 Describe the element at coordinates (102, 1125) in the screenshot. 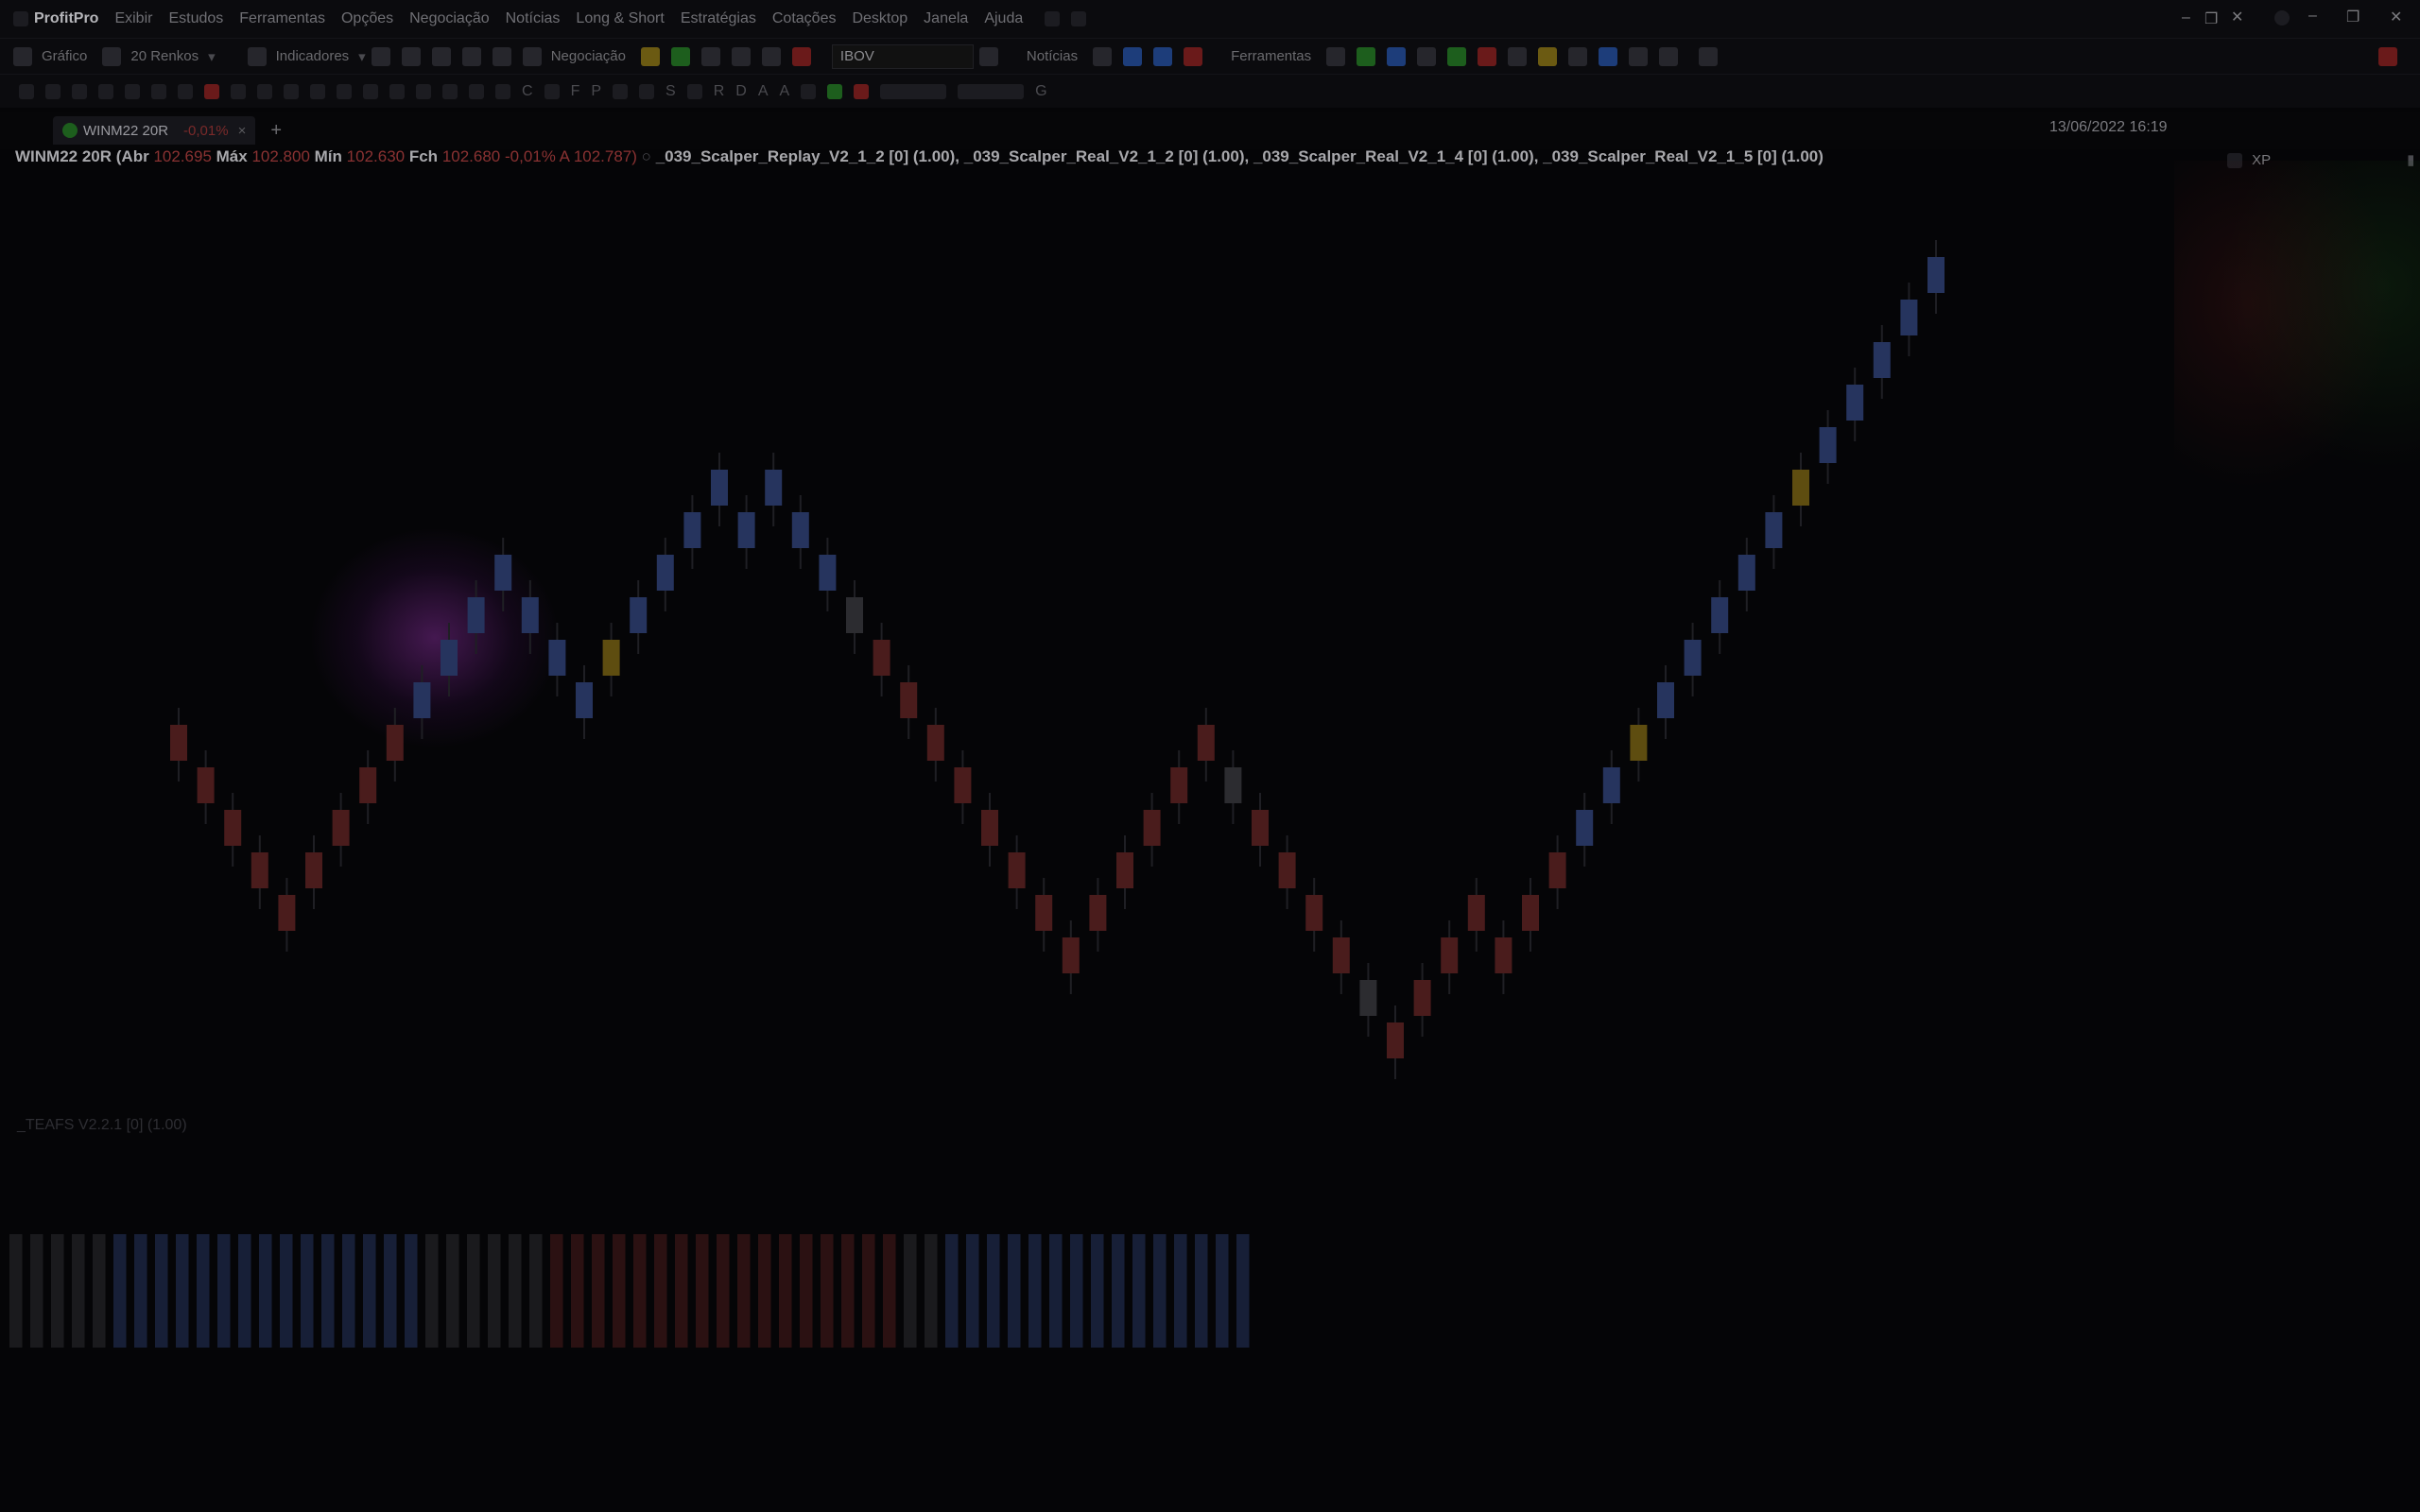

I see `subchart-label: _TEAFS V2.2.1 [0] (1.00)` at that location.